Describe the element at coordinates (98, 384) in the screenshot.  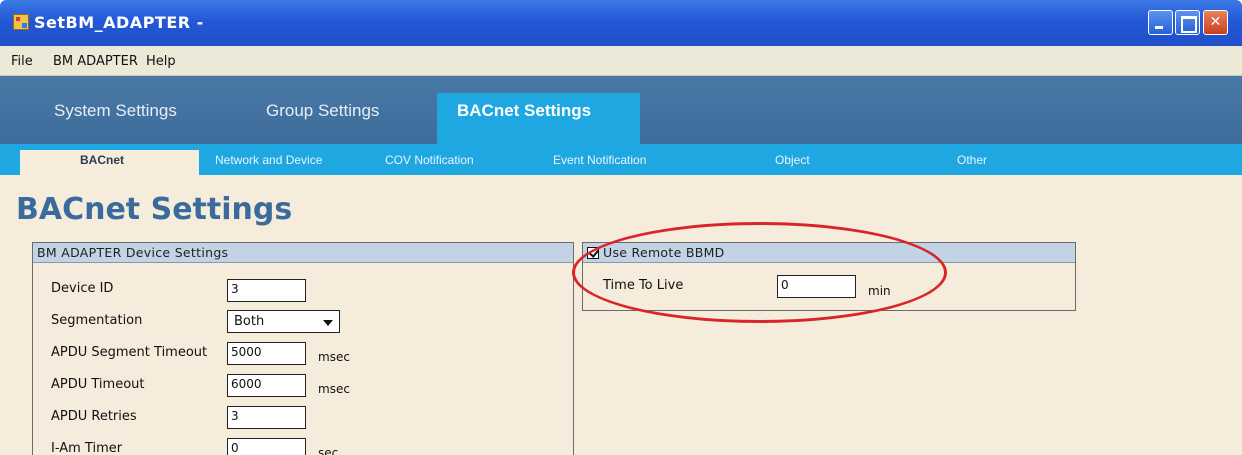
I see `apdu-timeout-label: APDU Timeout` at that location.